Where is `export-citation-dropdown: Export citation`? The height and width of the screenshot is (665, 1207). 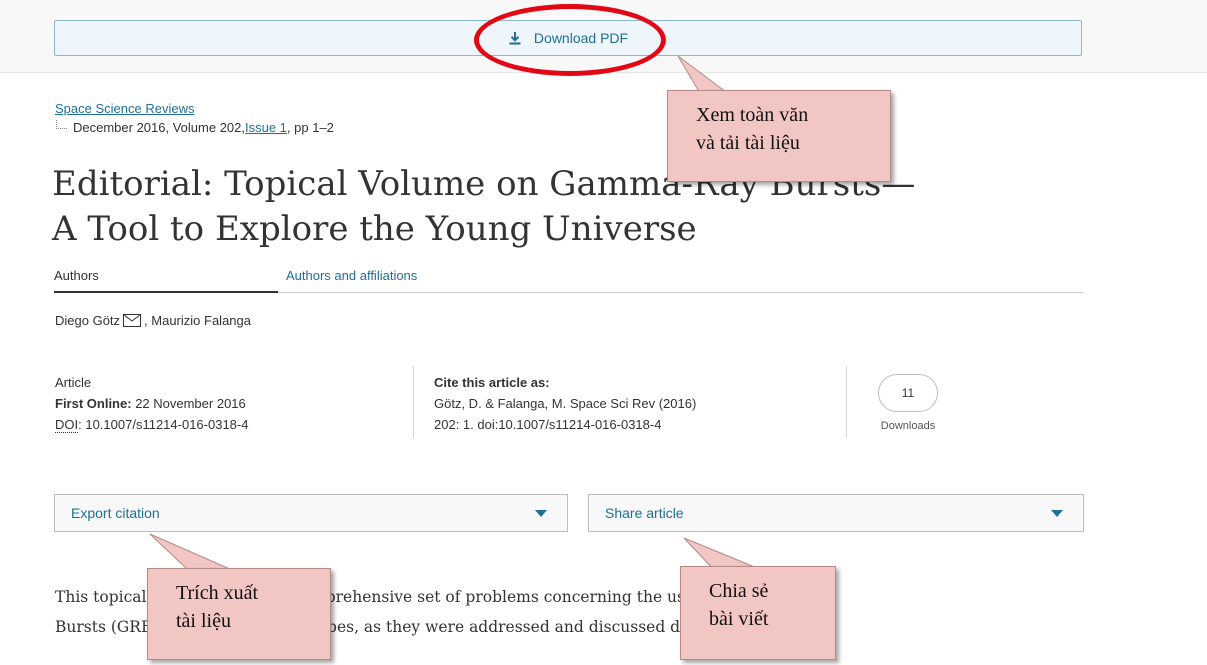
export-citation-dropdown: Export citation is located at coordinates (311, 513).